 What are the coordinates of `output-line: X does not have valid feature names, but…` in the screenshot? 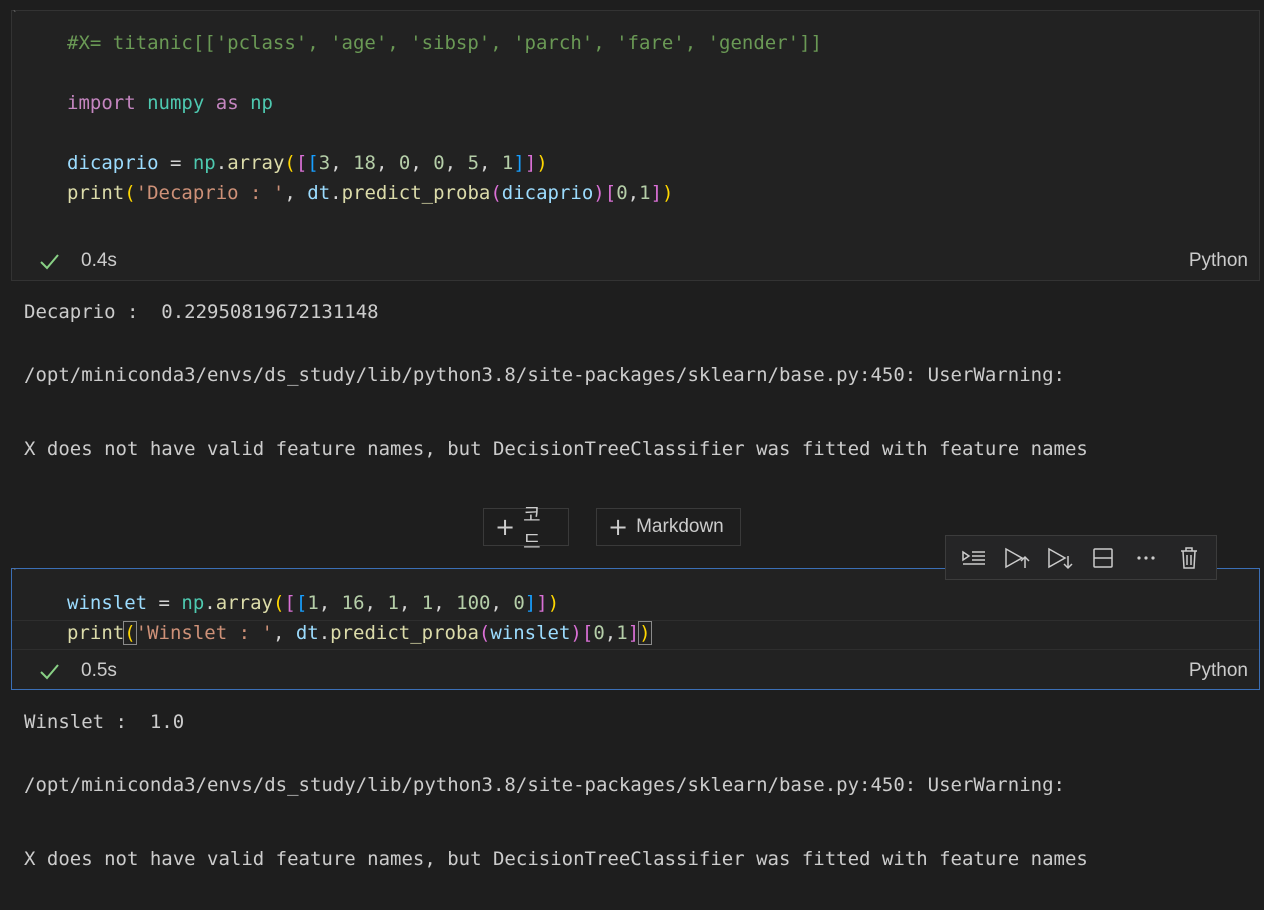 It's located at (556, 449).